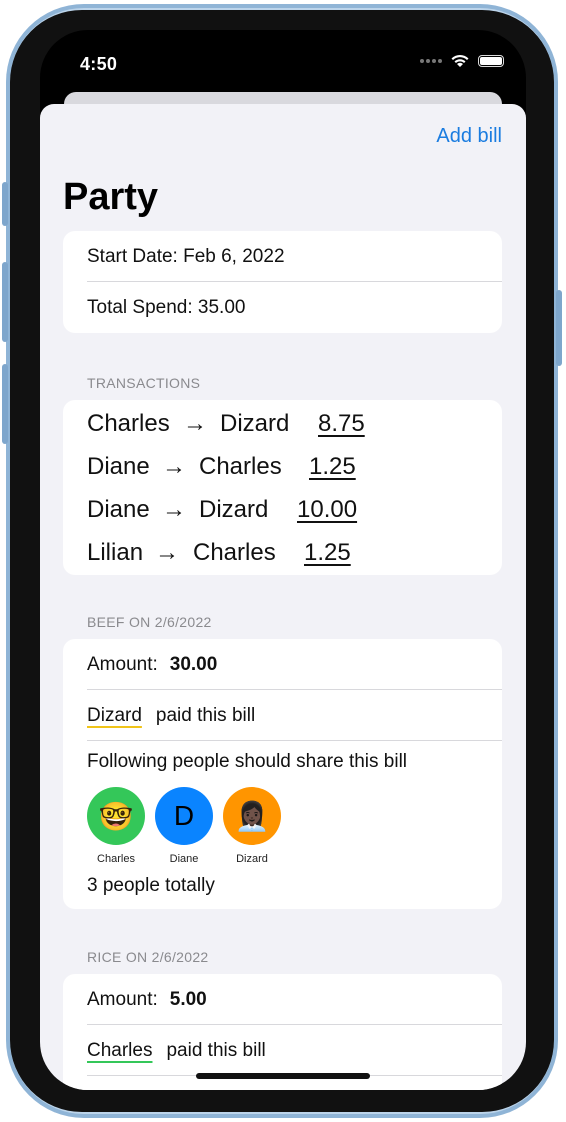 The image size is (566, 1122). I want to click on mute-switch, so click(5, 204).